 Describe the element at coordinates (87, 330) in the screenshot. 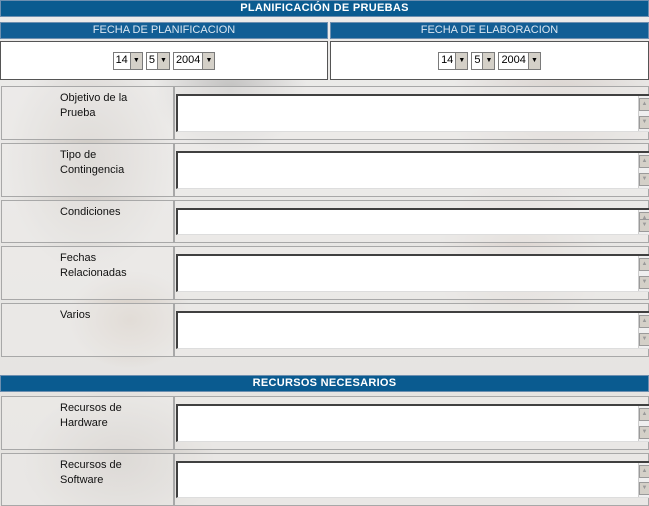

I see `varios-label-cell: Varios` at that location.